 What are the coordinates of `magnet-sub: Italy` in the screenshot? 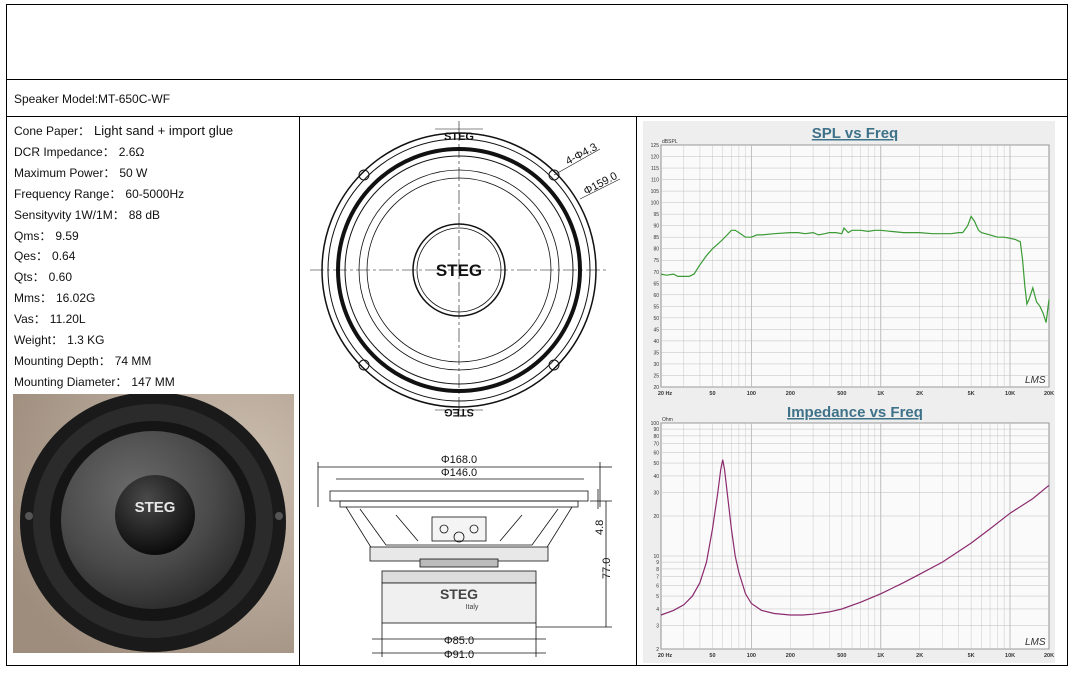 It's located at (472, 607).